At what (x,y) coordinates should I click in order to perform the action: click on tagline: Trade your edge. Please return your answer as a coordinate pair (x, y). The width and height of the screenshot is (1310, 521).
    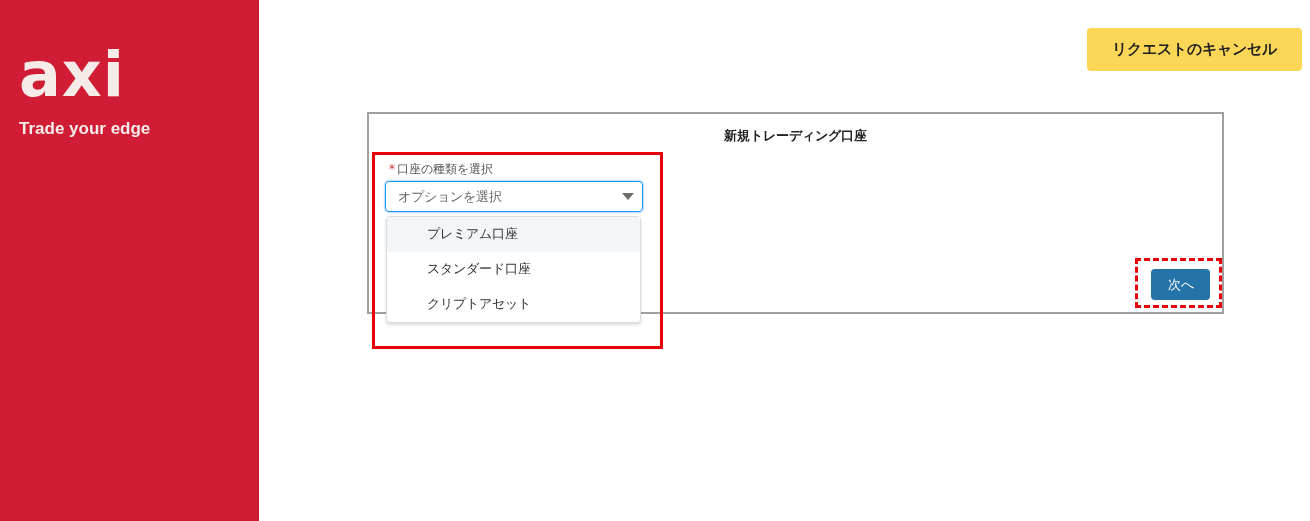
    Looking at the image, I should click on (85, 128).